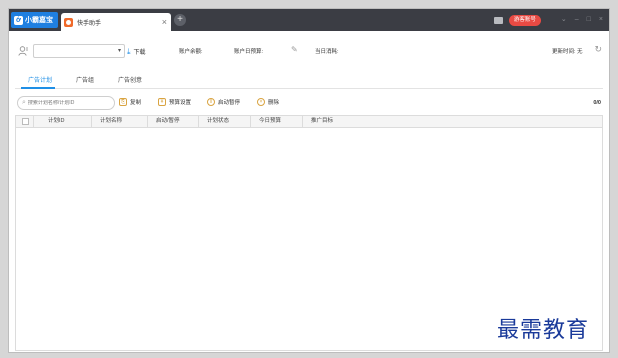 The image size is (618, 358). Describe the element at coordinates (38, 88) in the screenshot. I see `active-tab-indicator` at that location.